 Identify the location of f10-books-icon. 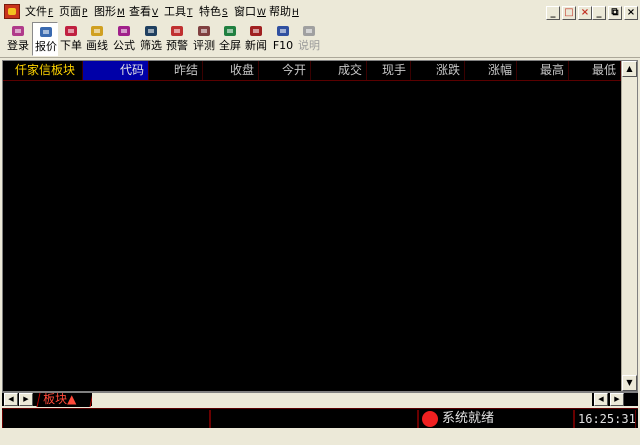
(283, 31).